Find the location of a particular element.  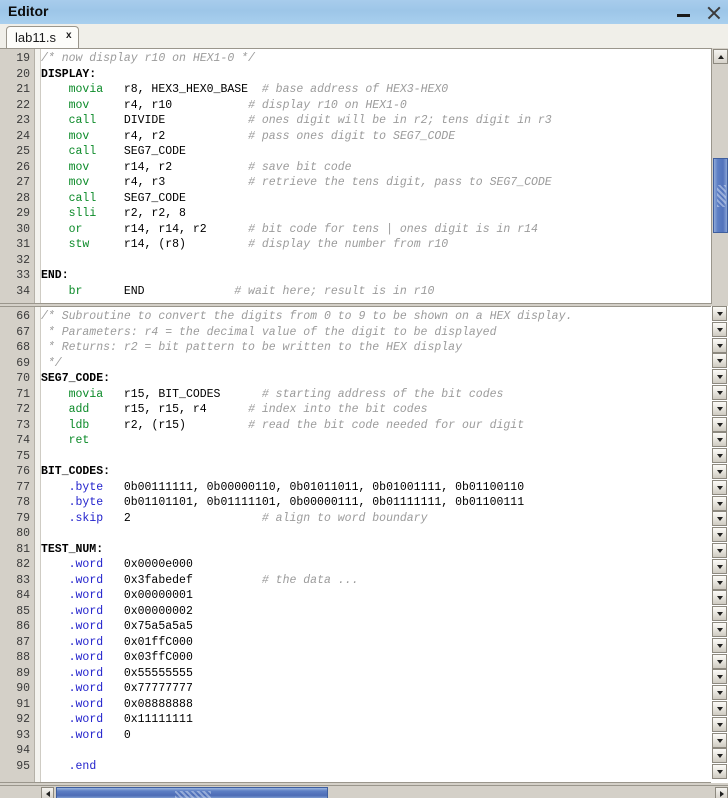

code-token: BIT_CODES: is located at coordinates (76, 471).